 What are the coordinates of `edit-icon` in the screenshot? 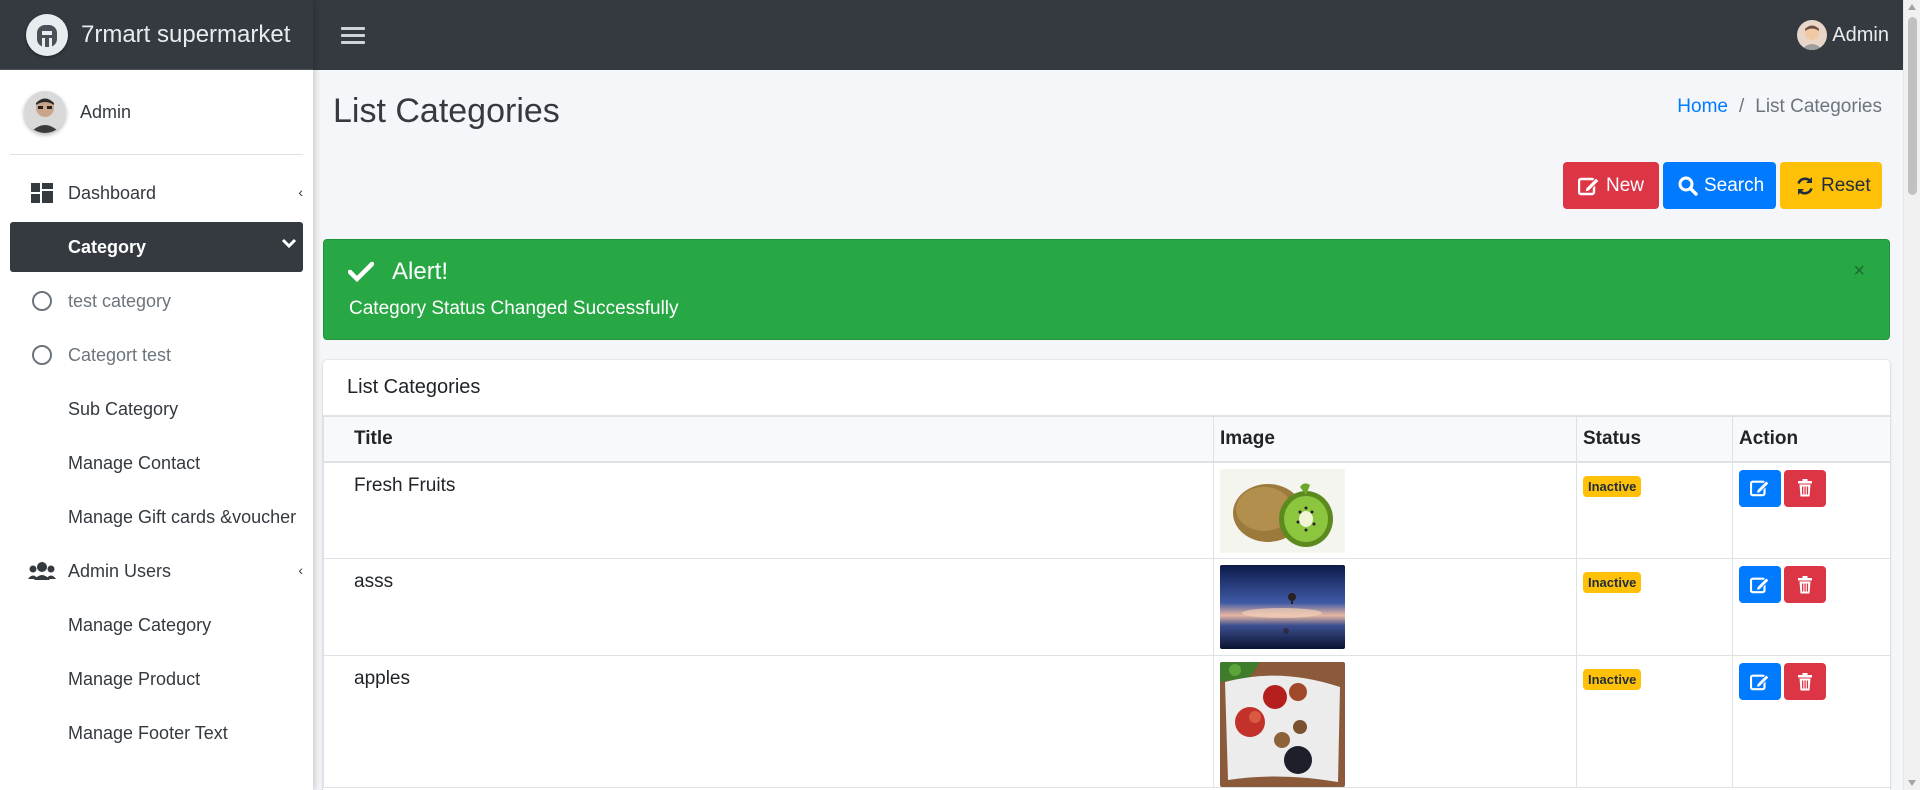 It's located at (1589, 186).